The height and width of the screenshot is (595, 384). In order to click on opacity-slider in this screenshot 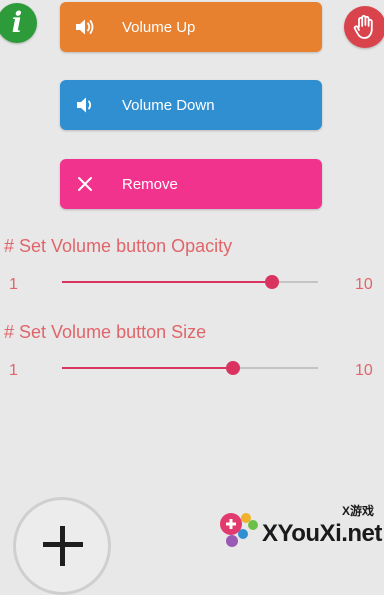, I will do `click(190, 282)`.